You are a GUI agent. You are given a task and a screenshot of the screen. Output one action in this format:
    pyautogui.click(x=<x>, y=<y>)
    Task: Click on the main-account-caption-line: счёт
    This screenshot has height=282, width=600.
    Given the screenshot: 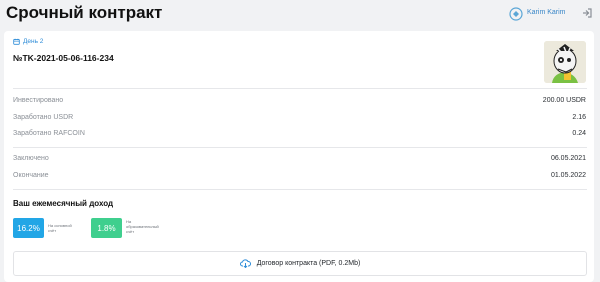 What is the action you would take?
    pyautogui.click(x=52, y=230)
    